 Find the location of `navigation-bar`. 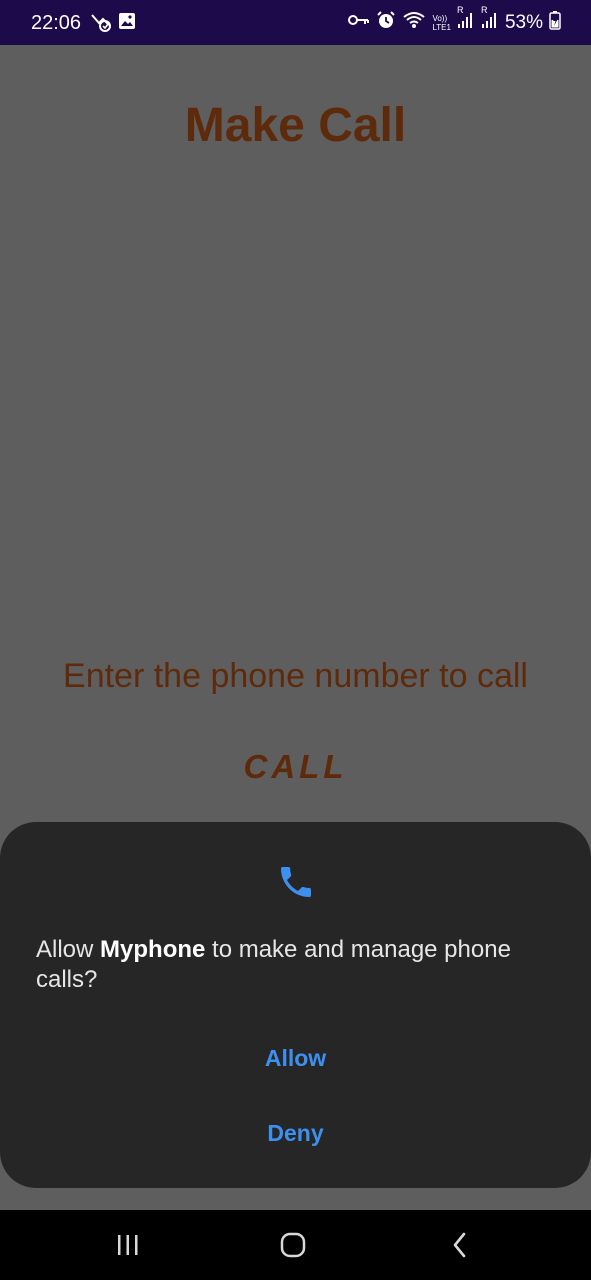

navigation-bar is located at coordinates (295, 1245).